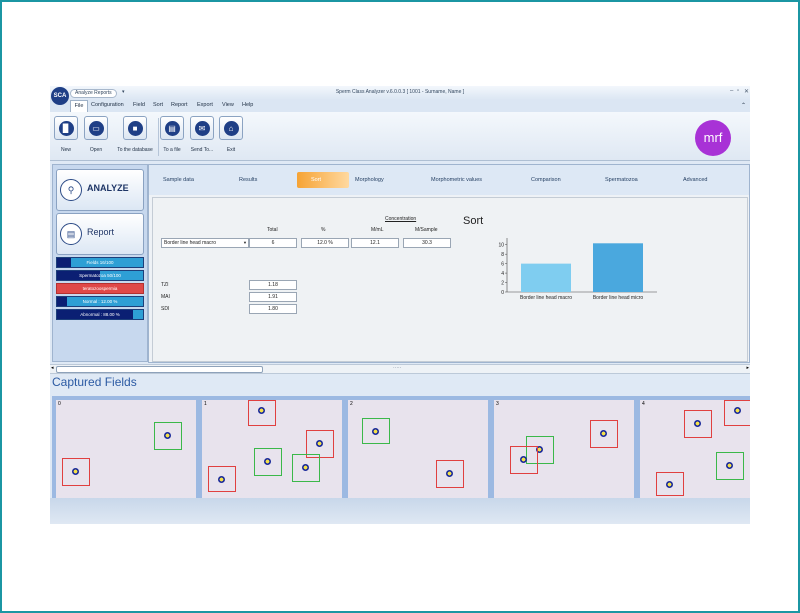  Describe the element at coordinates (325, 243) in the screenshot. I see `percent-value: 12.0 %` at that location.